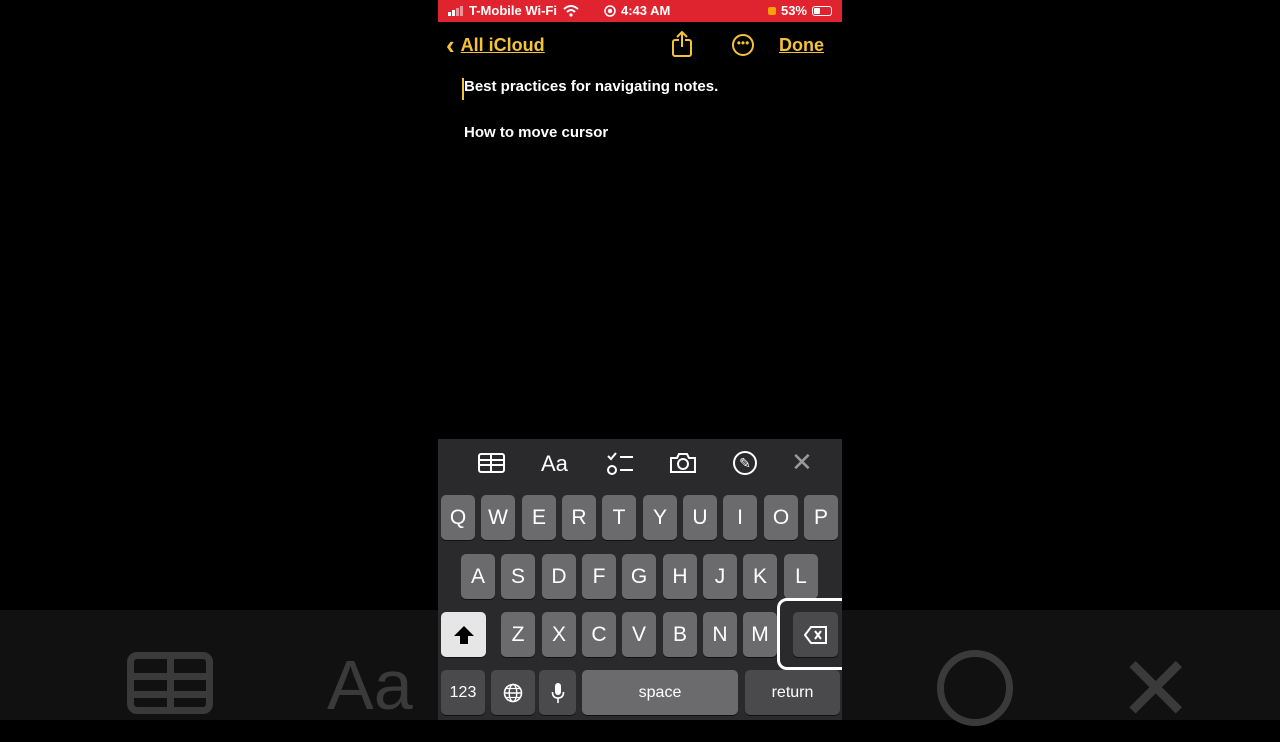 The width and height of the screenshot is (1280, 742). Describe the element at coordinates (463, 692) in the screenshot. I see `numbers-key: 123` at that location.